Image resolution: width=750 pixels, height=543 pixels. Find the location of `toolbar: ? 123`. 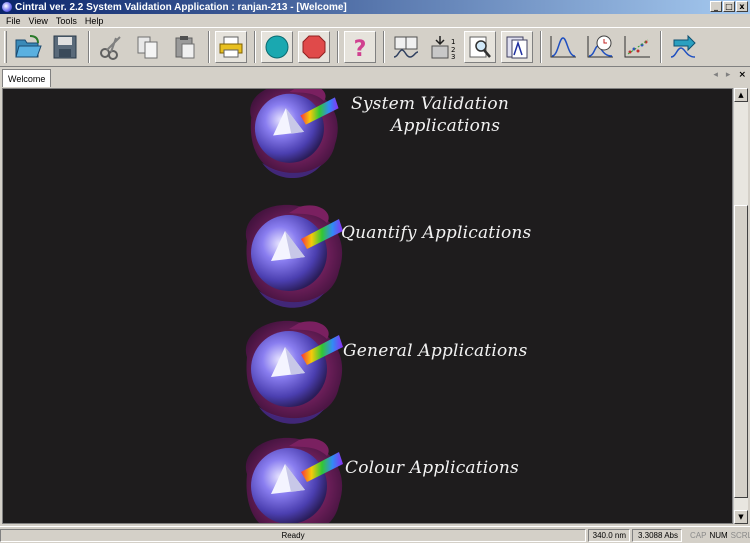

toolbar: ? 123 is located at coordinates (375, 47).